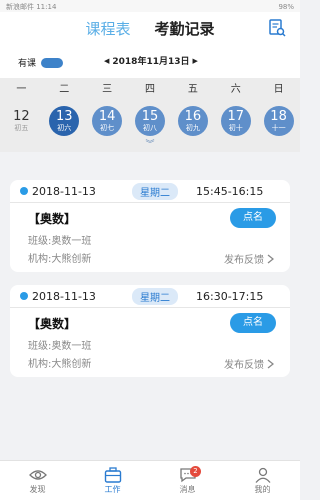 The image size is (320, 500). I want to click on day-cell-15: 15 初八, so click(150, 121).